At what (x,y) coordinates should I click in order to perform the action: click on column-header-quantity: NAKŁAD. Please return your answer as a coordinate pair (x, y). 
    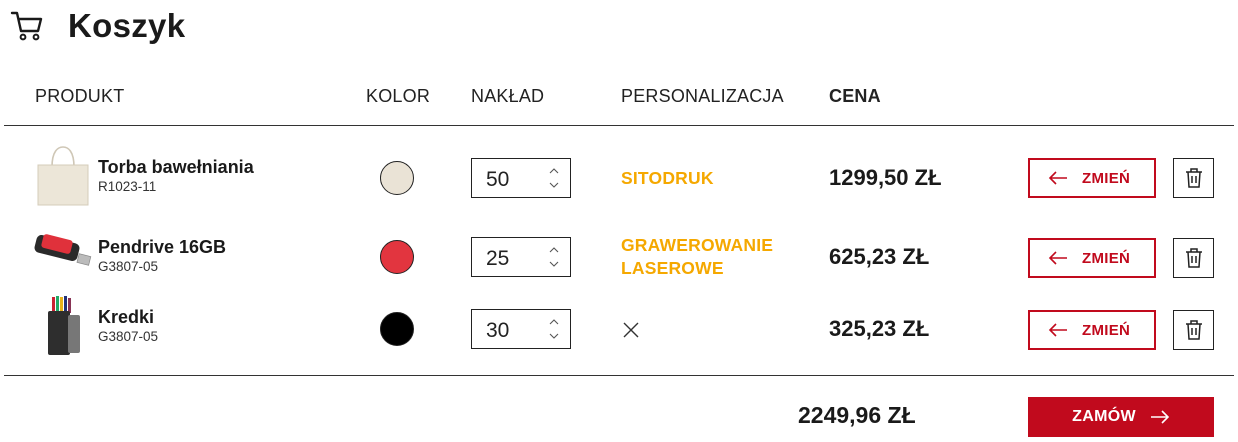
    Looking at the image, I should click on (508, 96).